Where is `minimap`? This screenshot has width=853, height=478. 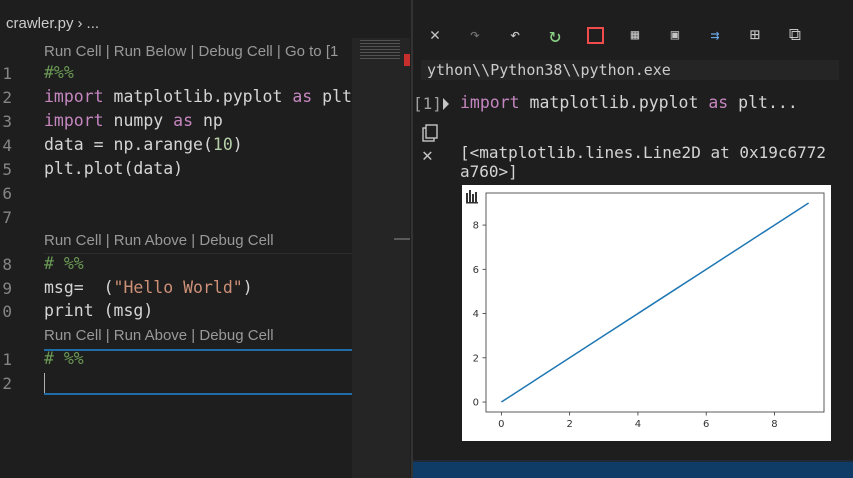
minimap is located at coordinates (381, 258).